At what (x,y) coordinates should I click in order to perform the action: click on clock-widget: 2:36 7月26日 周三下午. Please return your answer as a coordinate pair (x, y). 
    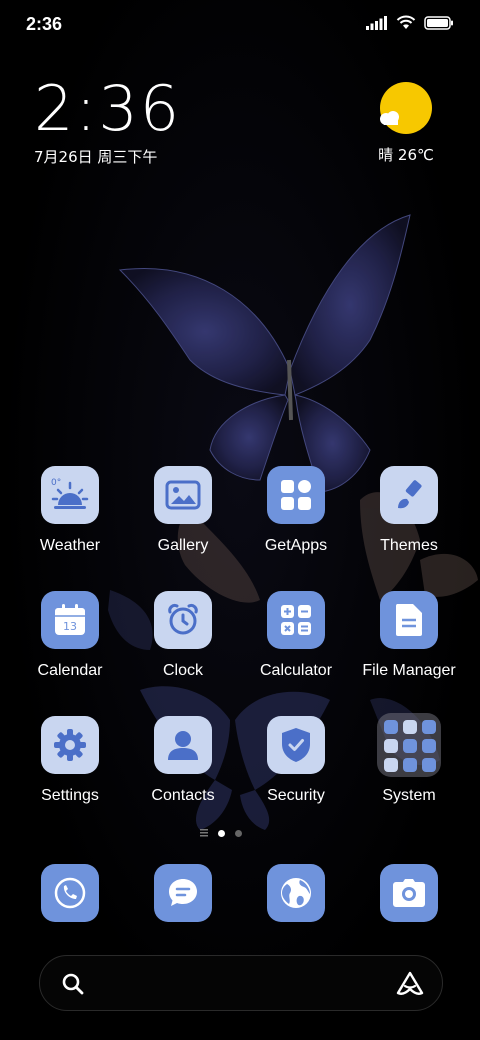
    Looking at the image, I should click on (107, 122).